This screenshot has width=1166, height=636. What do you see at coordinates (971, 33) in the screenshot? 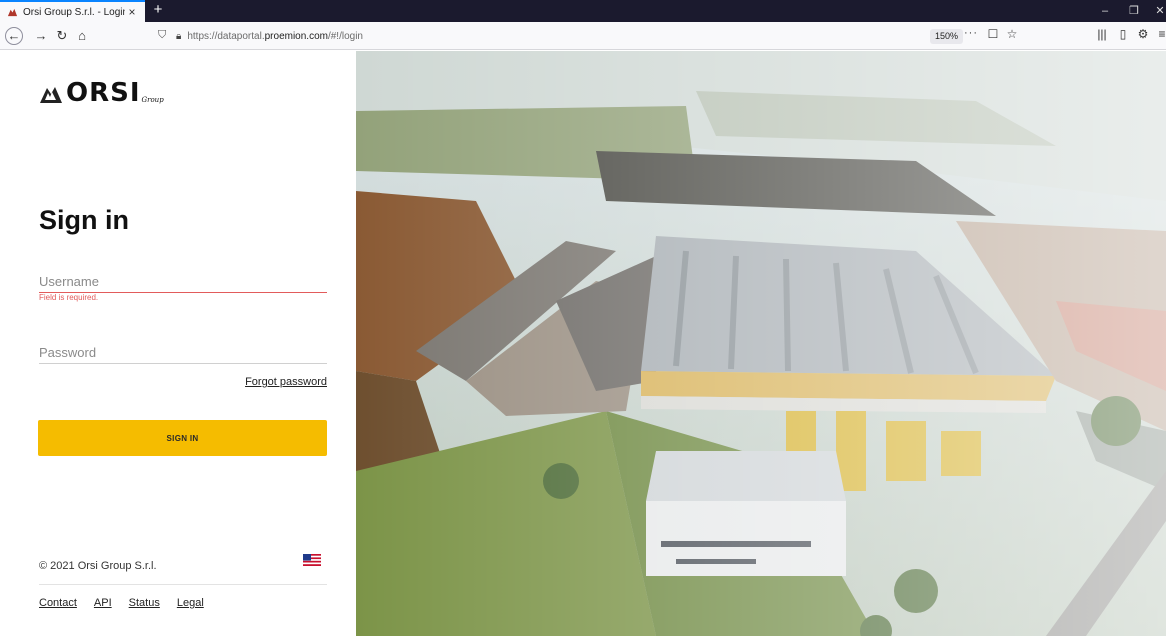
I see `page-actions-menu: ···` at bounding box center [971, 33].